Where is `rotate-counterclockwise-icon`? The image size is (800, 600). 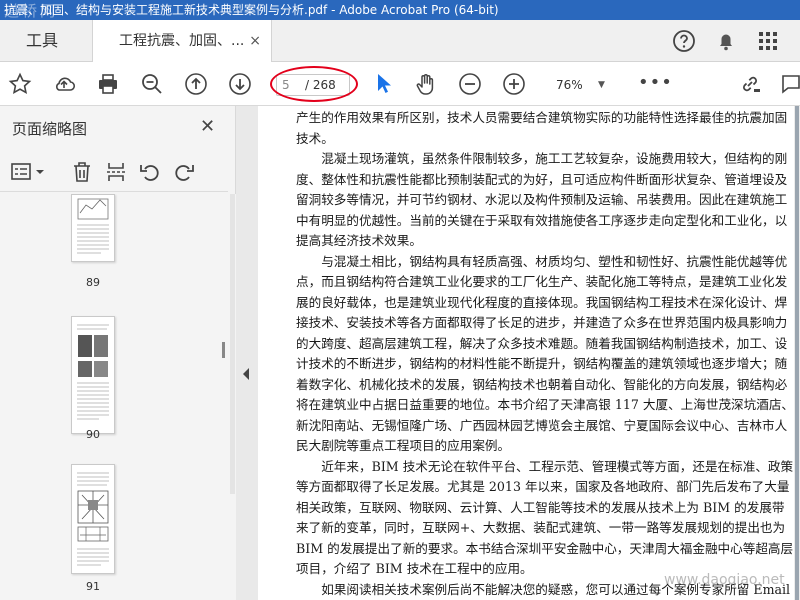
rotate-counterclockwise-icon is located at coordinates (150, 172).